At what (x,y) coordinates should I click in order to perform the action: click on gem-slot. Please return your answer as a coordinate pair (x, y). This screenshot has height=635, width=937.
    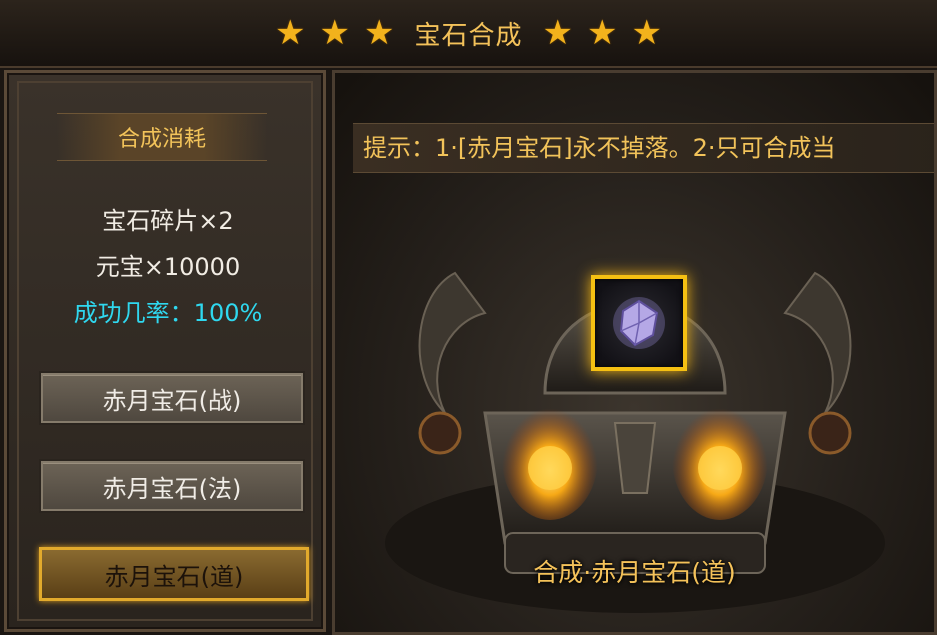
    Looking at the image, I should click on (639, 323).